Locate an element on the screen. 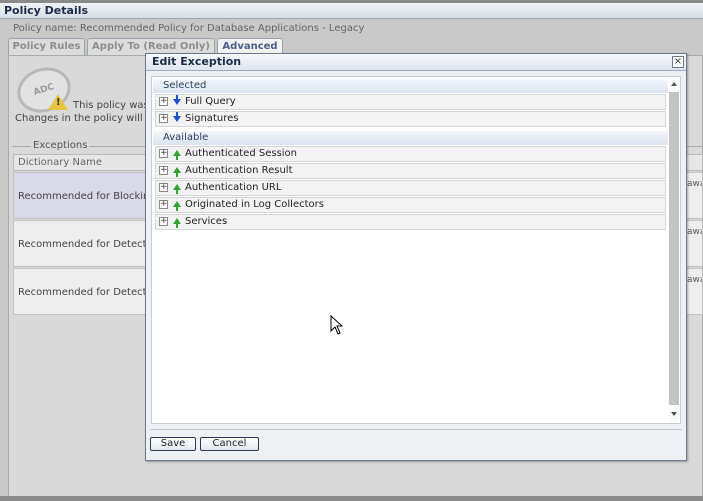 This screenshot has width=703, height=501. tab-policy-rules: Policy Rules is located at coordinates (46, 46).